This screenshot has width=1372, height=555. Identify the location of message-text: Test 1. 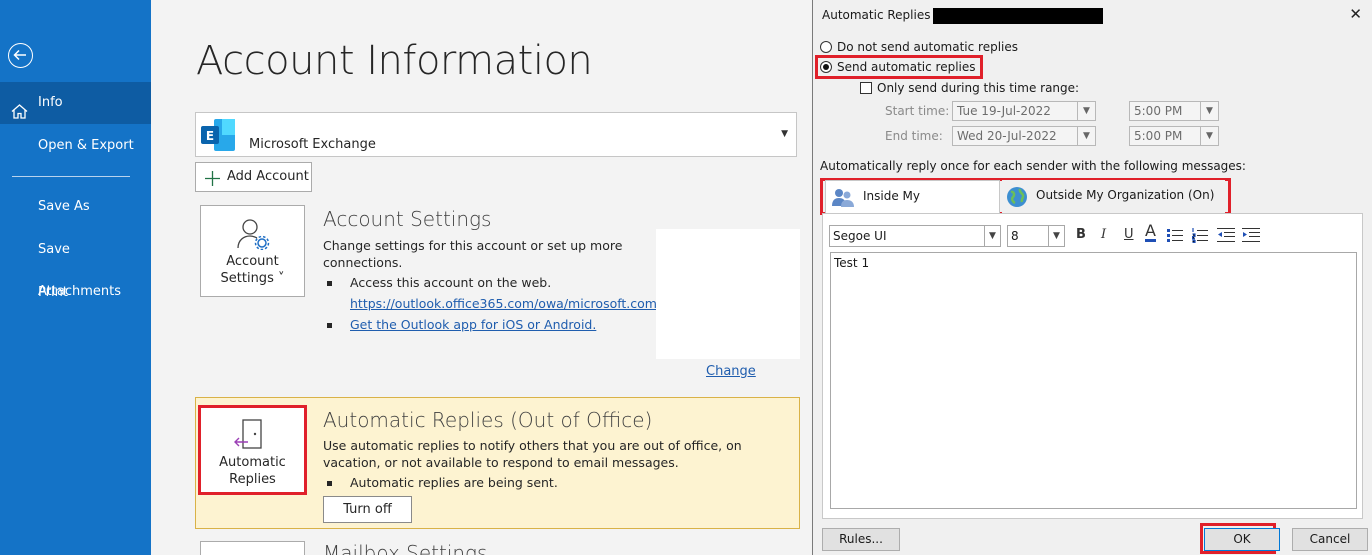
(852, 263).